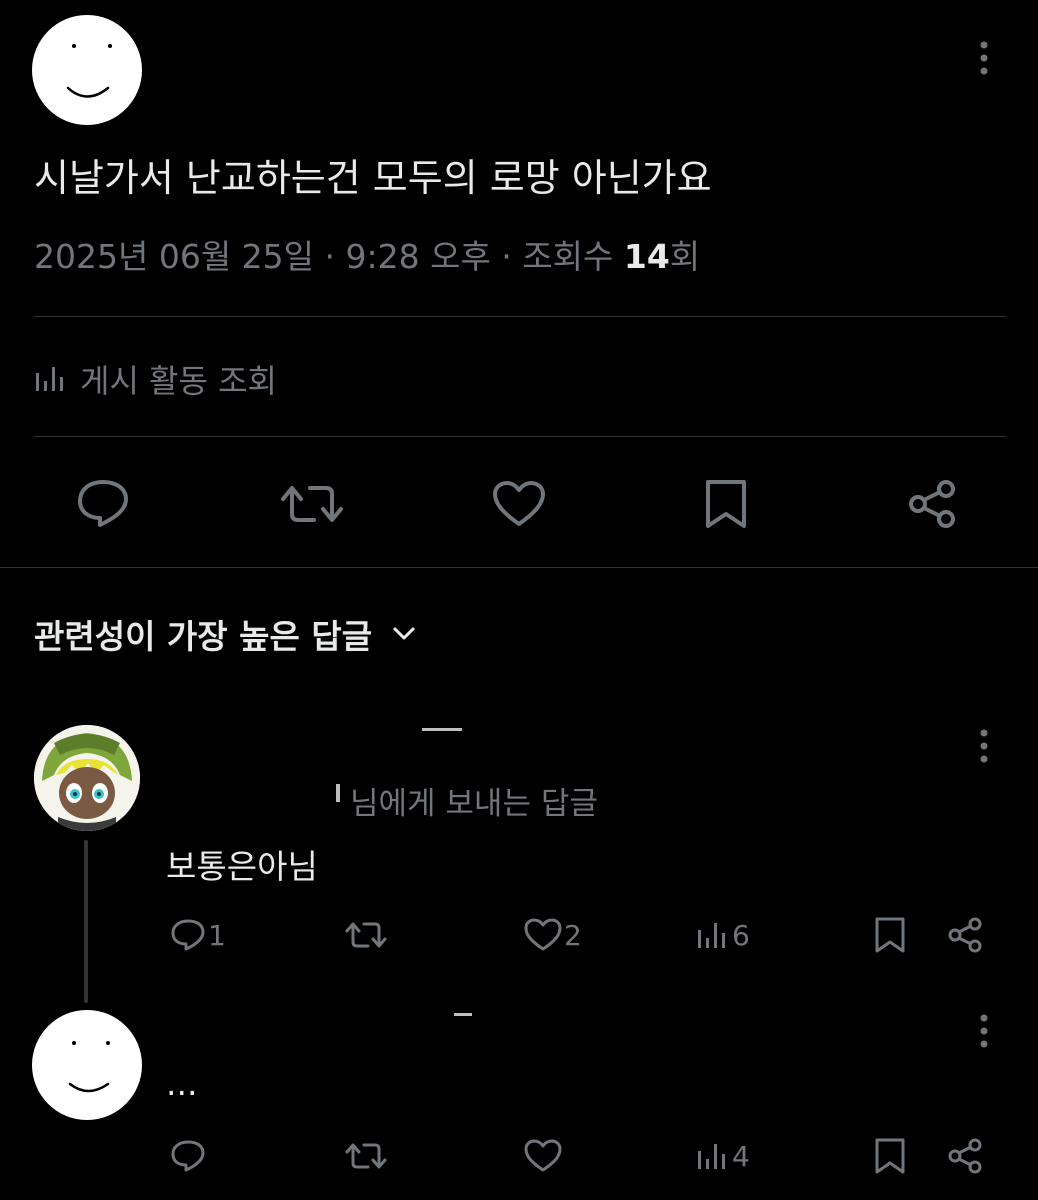  Describe the element at coordinates (741, 1156) in the screenshot. I see `views-count: 4` at that location.